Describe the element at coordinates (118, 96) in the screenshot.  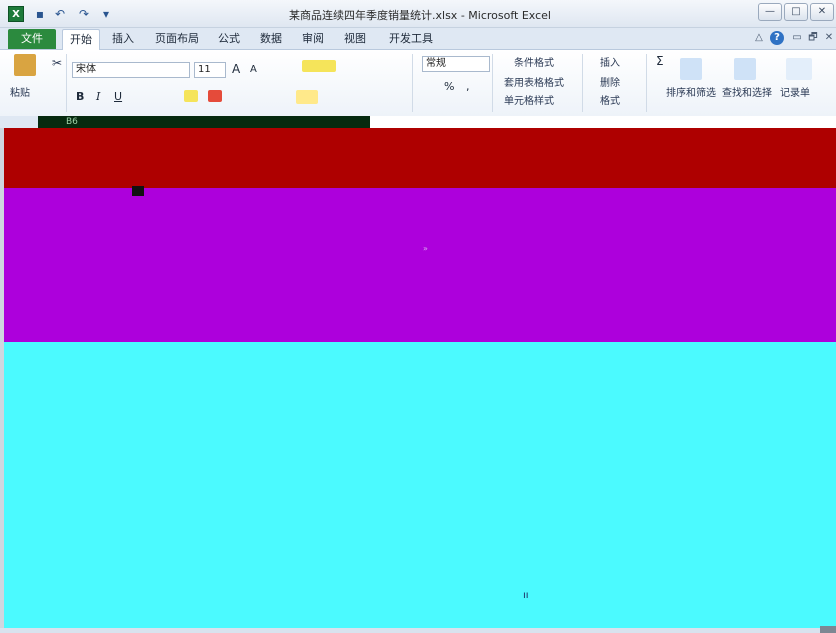
I see `underline-button: U` at that location.